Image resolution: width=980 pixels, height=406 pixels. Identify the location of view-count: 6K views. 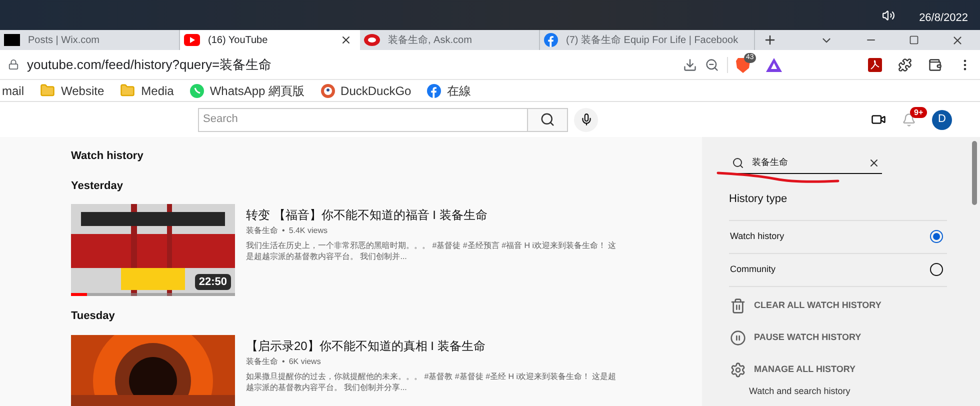
(304, 362).